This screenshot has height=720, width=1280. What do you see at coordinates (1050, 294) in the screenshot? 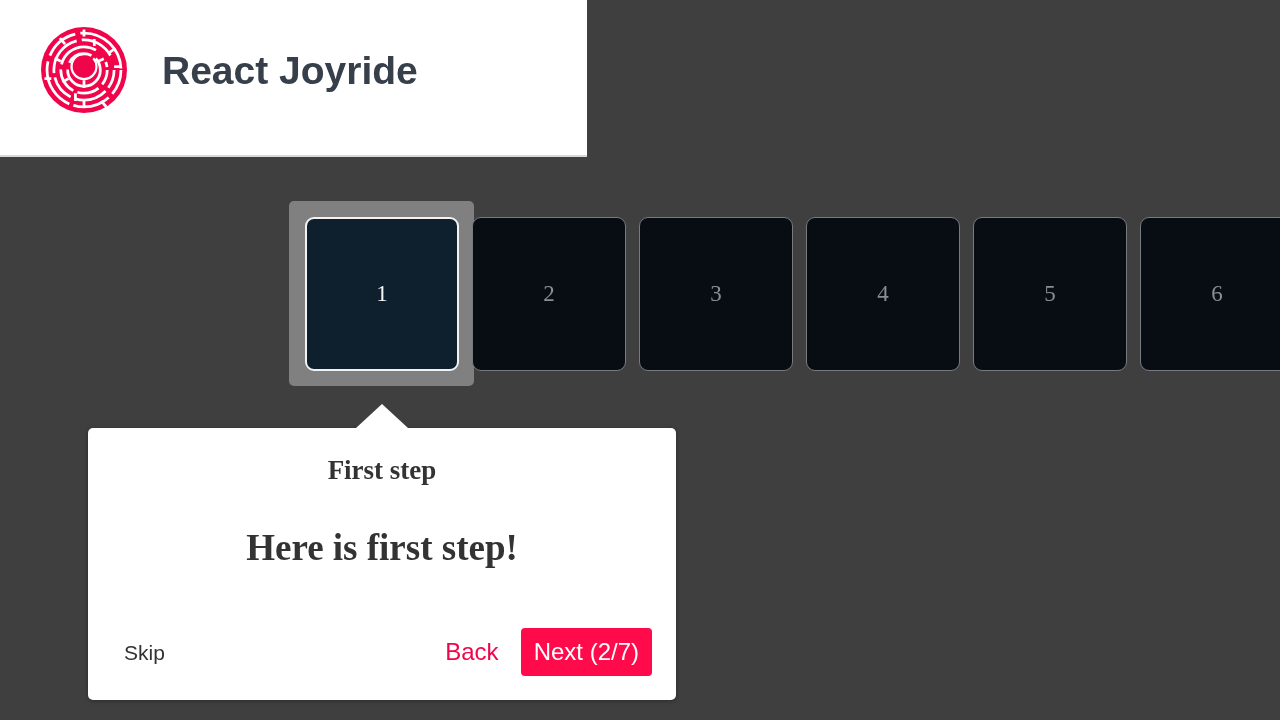
I see `step-tile: 5` at bounding box center [1050, 294].